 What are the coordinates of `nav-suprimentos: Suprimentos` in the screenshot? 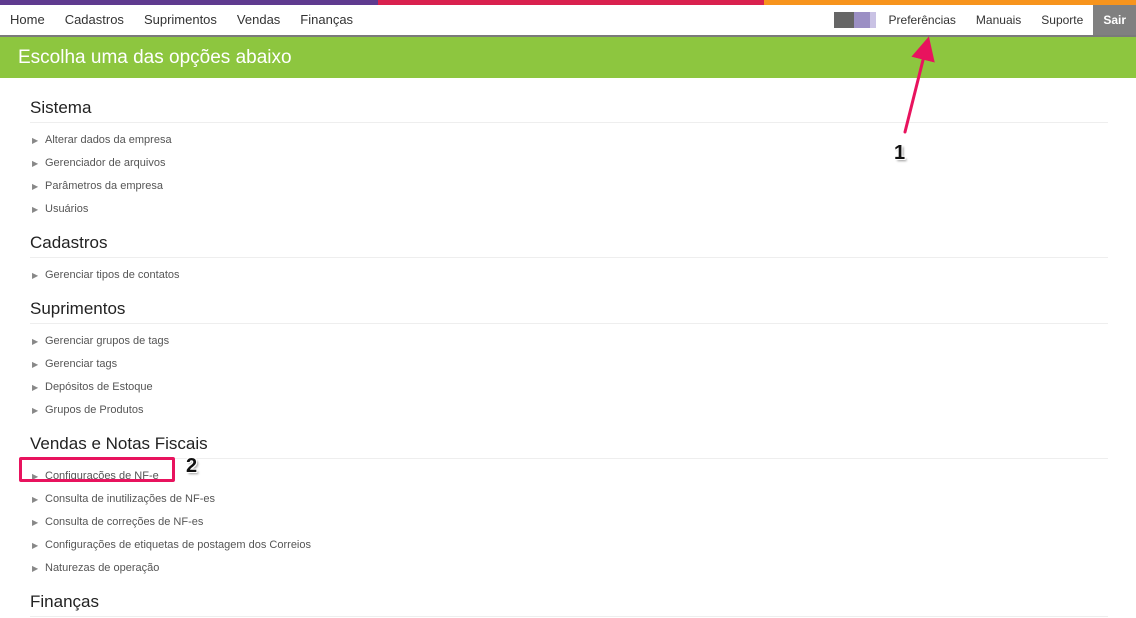 It's located at (180, 20).